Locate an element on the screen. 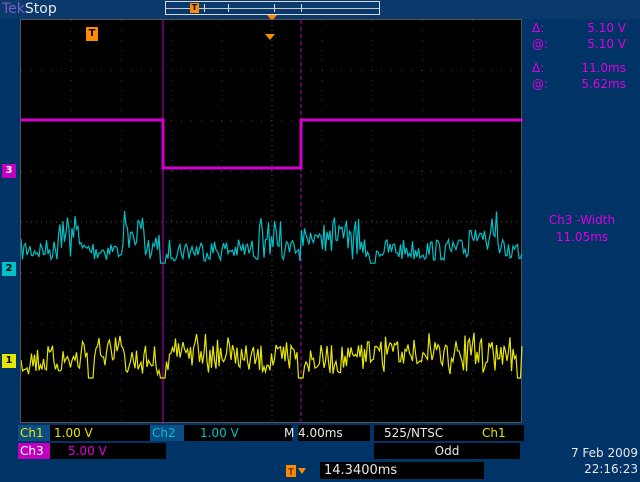  trigger-position-value: 14.3400ms is located at coordinates (402, 470).